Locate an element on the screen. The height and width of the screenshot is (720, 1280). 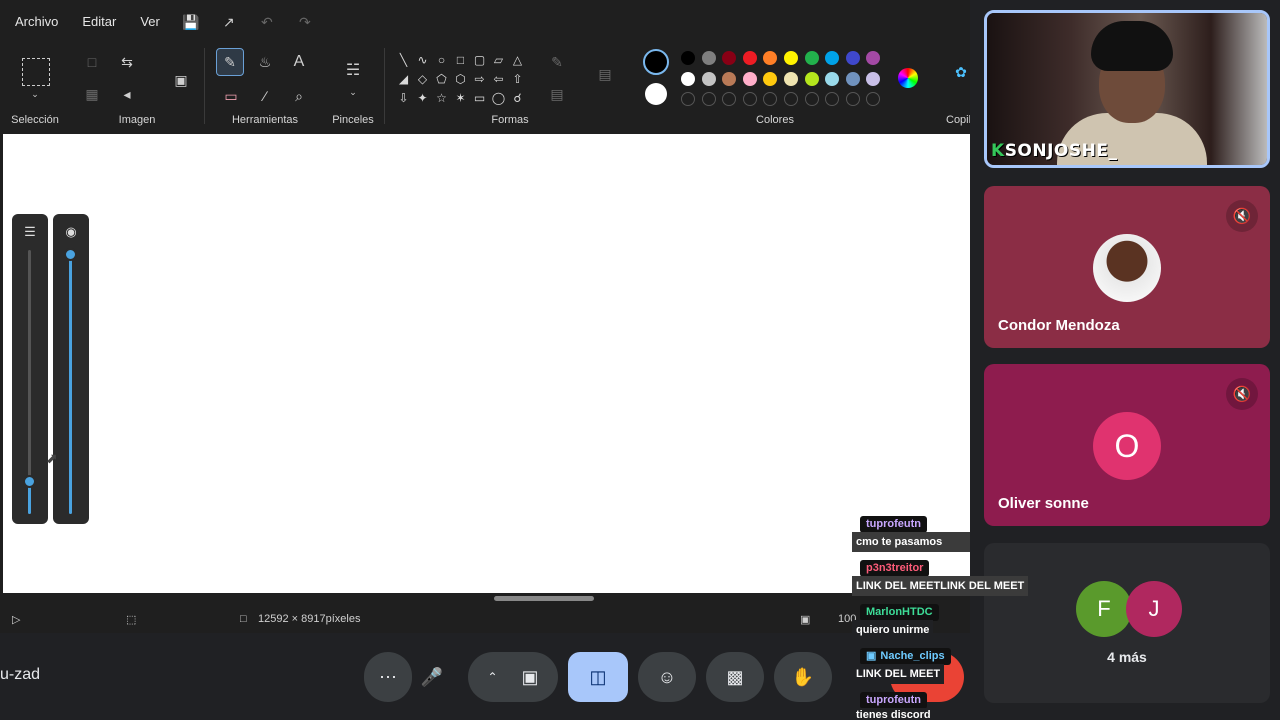
color-picker-icon: ∕ is located at coordinates (265, 96).